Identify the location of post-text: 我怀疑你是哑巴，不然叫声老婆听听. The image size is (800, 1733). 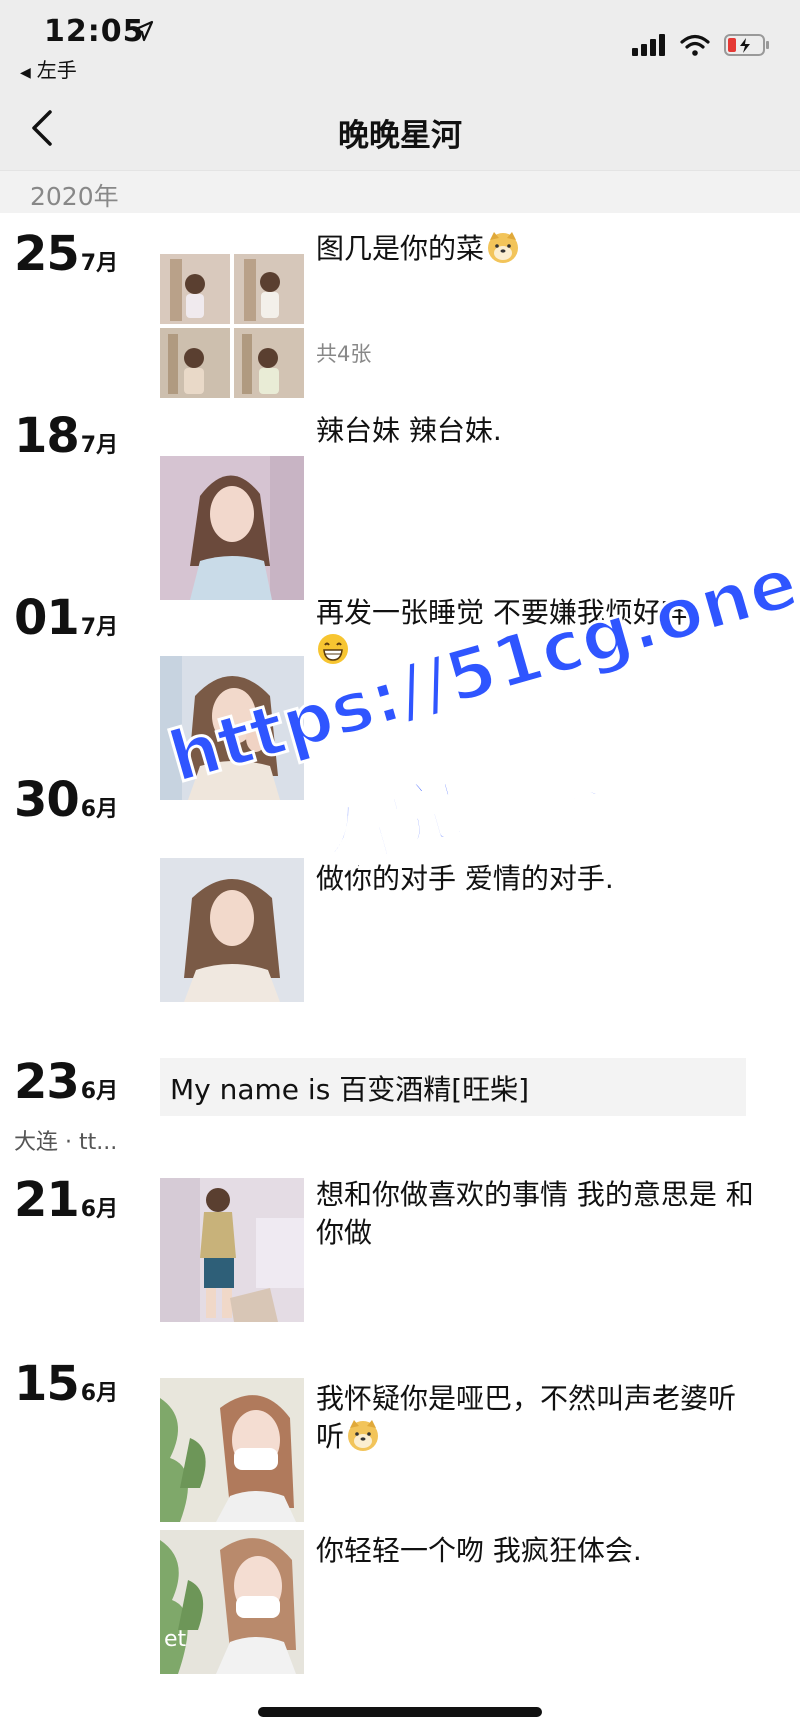
(536, 1418).